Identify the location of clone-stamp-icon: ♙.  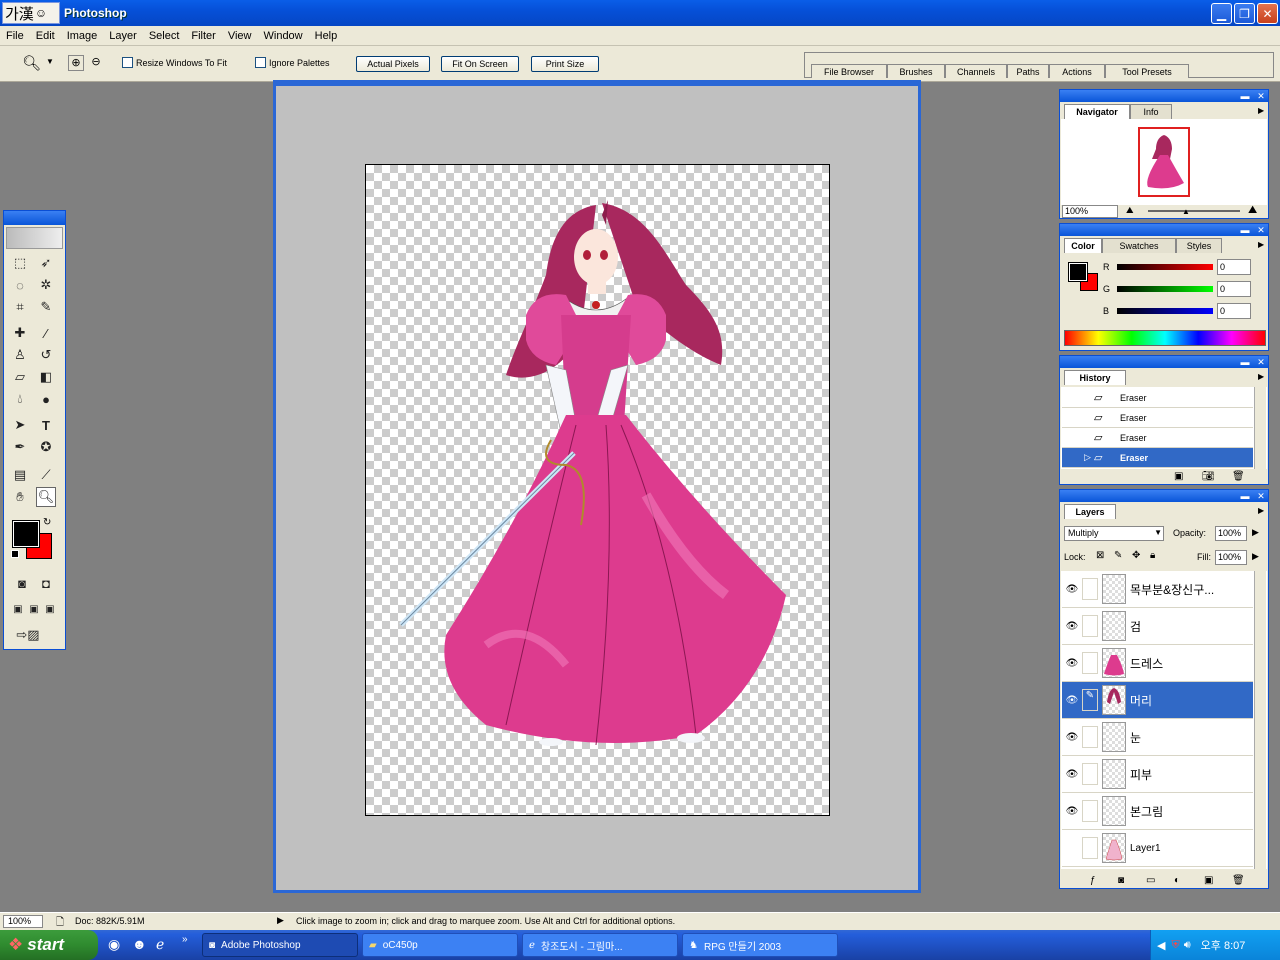
(20, 355).